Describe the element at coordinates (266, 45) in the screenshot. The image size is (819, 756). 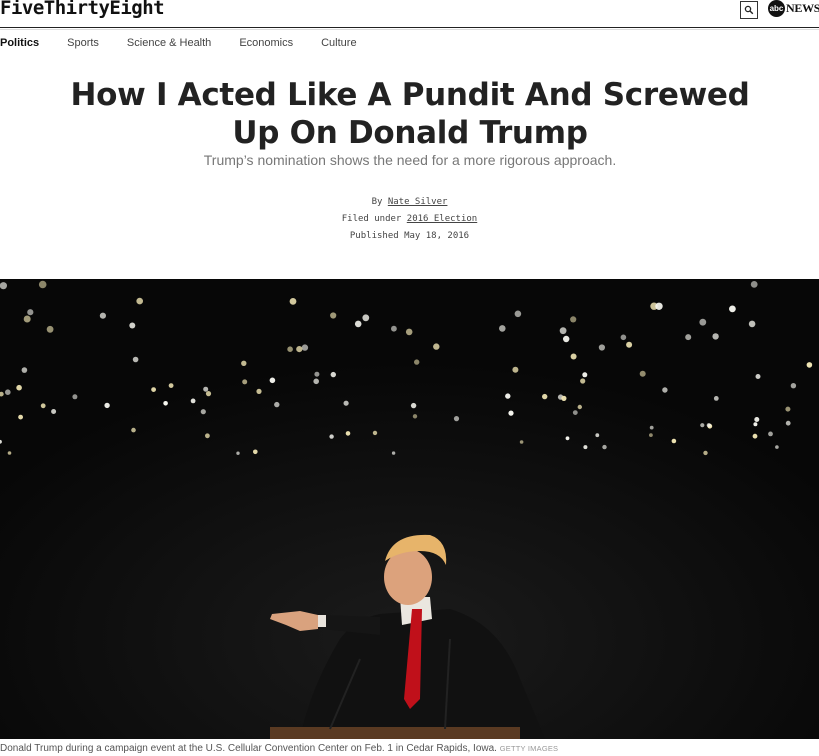
I see `nav-item-economics: Economics` at that location.